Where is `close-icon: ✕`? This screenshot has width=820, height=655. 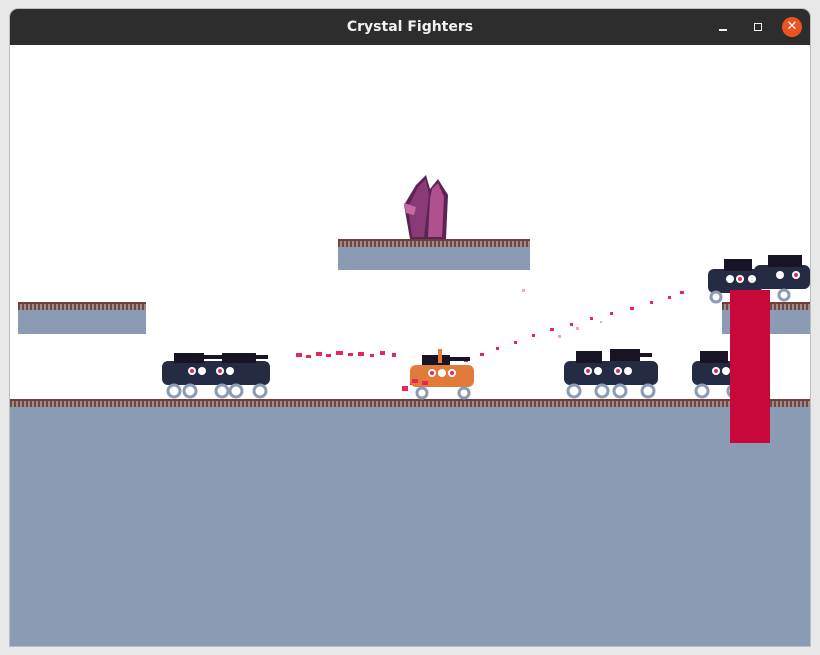 close-icon: ✕ is located at coordinates (792, 26).